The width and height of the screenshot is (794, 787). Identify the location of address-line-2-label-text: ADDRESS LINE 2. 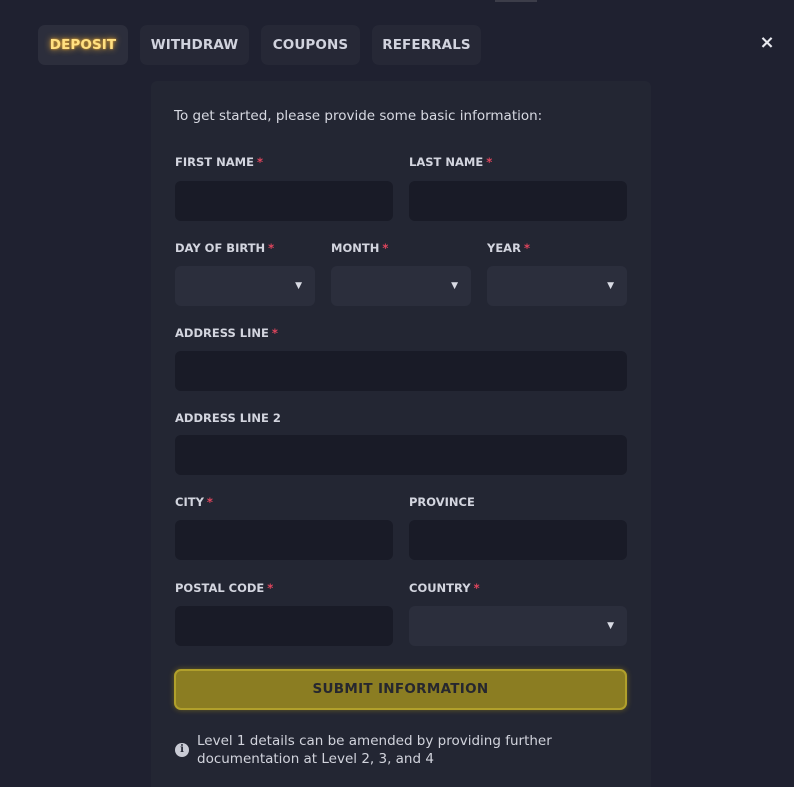
(228, 418).